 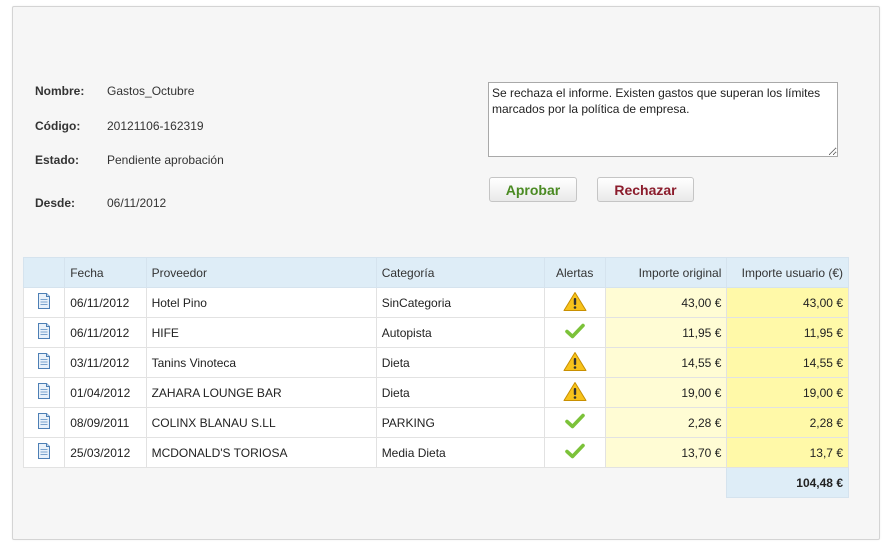 I want to click on original-amount-cell: 2,28 €, so click(x=666, y=422).